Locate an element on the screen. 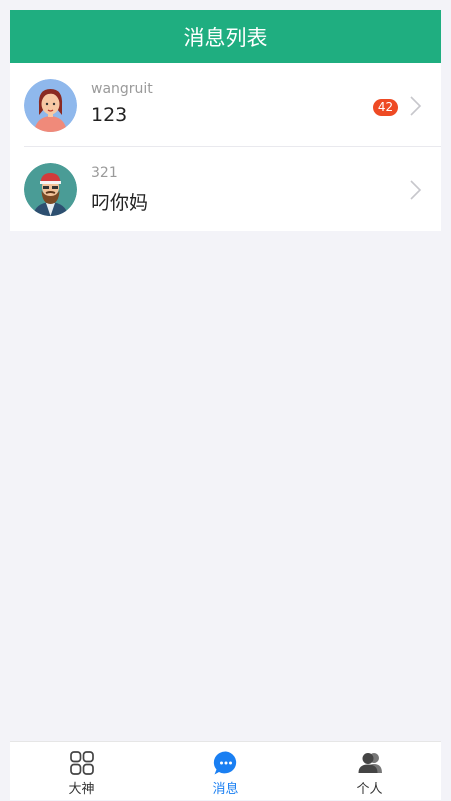 The height and width of the screenshot is (801, 451). conversation-name: 321 is located at coordinates (104, 173).